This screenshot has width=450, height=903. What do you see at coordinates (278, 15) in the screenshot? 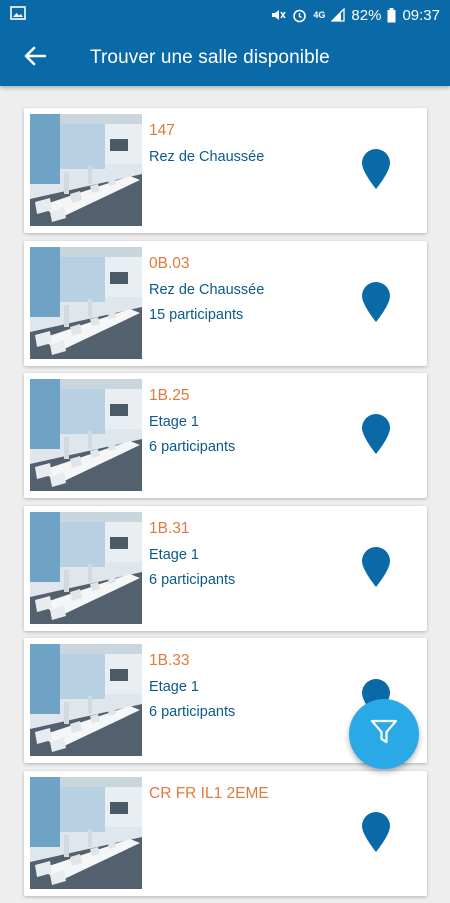
I see `mute-icon` at bounding box center [278, 15].